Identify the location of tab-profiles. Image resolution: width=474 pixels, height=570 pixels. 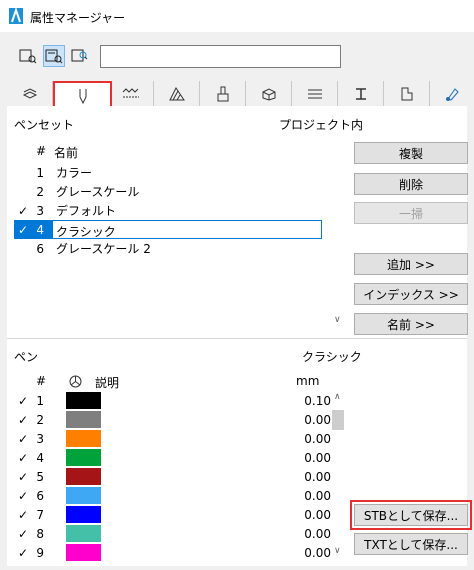
(361, 93).